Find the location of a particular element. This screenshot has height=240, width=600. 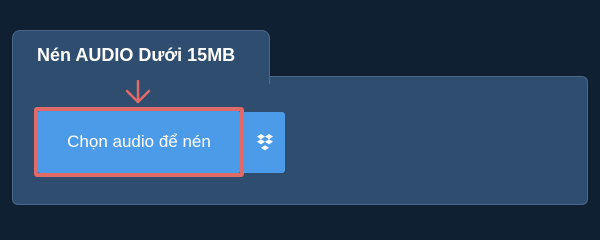

dropbox-button is located at coordinates (264, 142).